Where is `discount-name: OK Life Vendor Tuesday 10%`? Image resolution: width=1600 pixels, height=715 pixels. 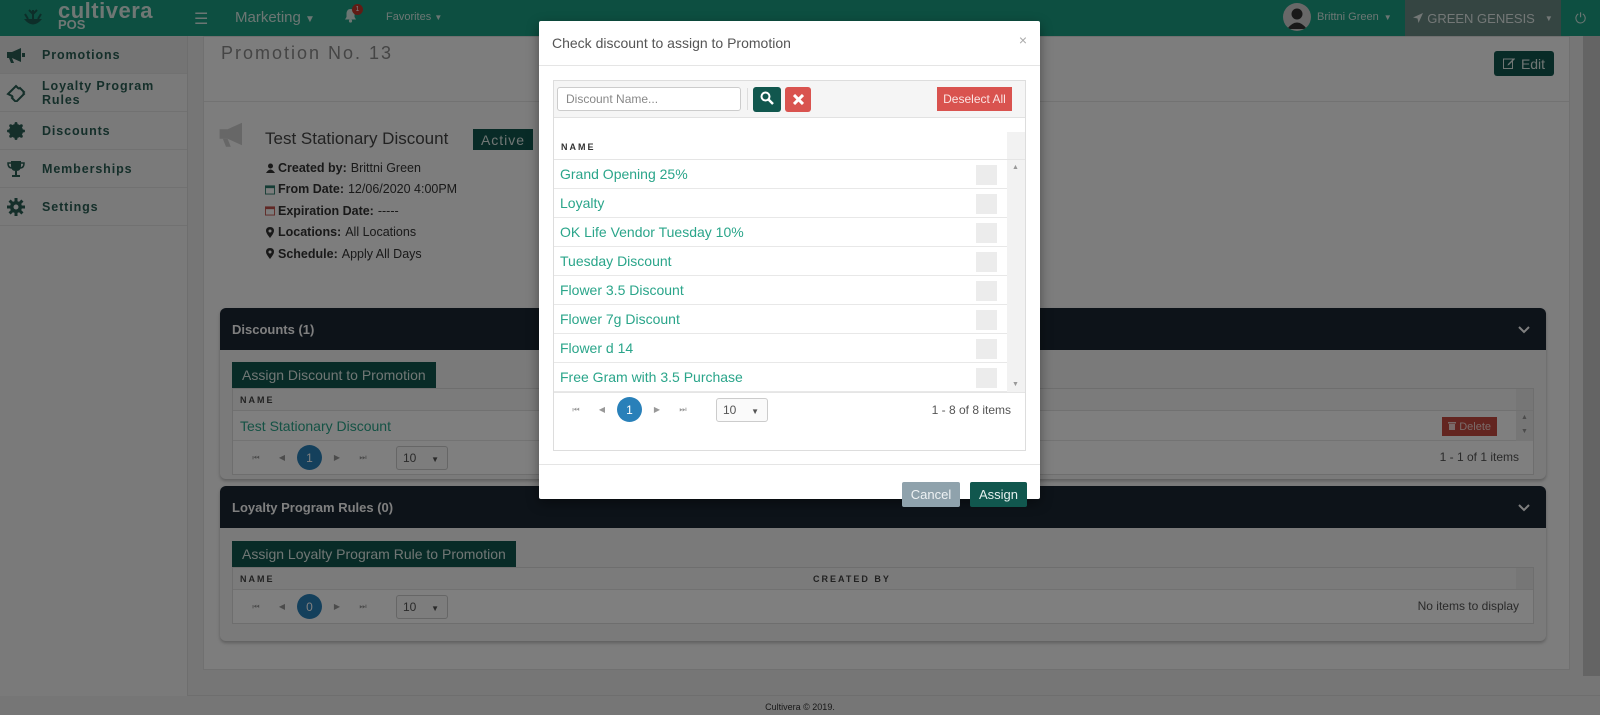
discount-name: OK Life Vendor Tuesday 10% is located at coordinates (652, 232).